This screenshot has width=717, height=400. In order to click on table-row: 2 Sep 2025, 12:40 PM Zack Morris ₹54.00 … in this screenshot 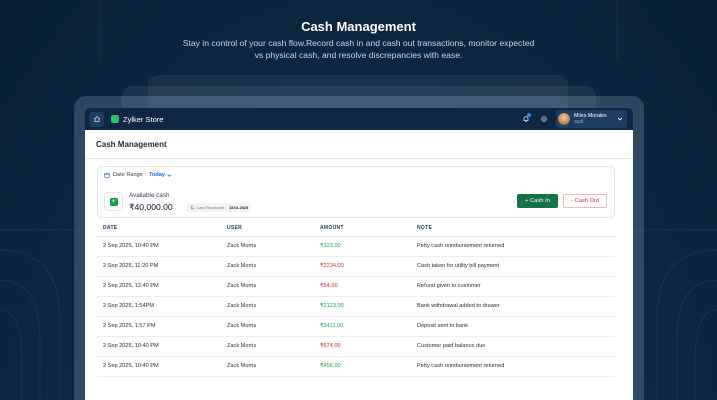, I will do `click(356, 286)`.